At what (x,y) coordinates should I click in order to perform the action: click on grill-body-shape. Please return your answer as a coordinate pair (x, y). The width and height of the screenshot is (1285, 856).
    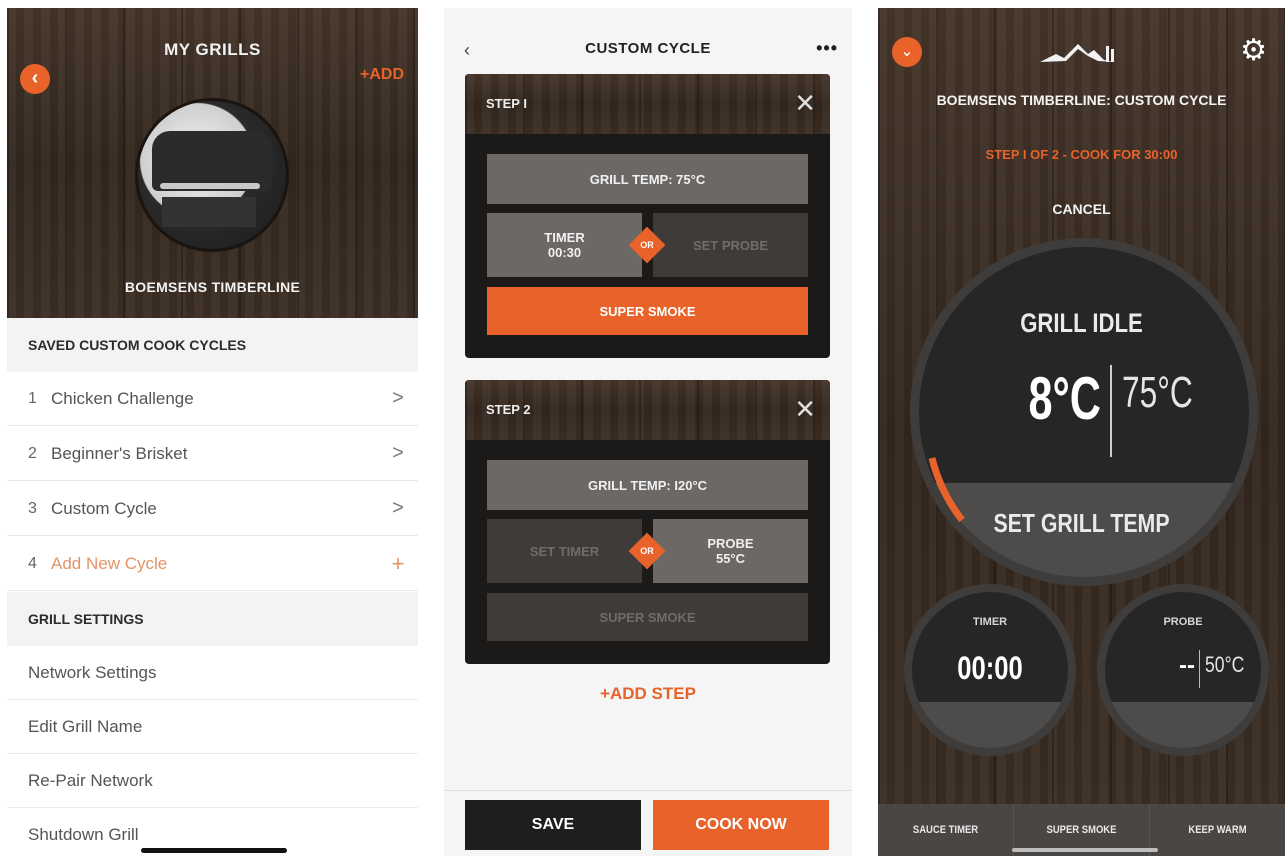
    Looking at the image, I should click on (212, 161).